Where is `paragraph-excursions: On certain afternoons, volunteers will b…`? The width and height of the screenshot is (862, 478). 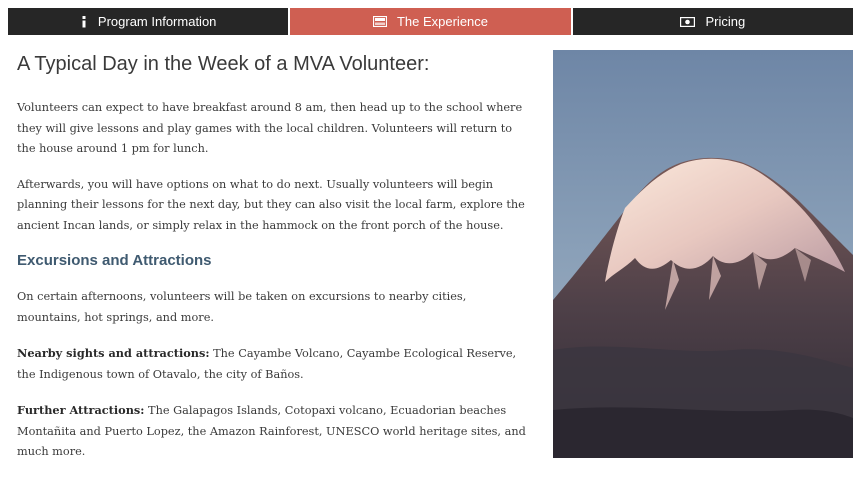 paragraph-excursions: On certain afternoons, volunteers will b… is located at coordinates (242, 307).